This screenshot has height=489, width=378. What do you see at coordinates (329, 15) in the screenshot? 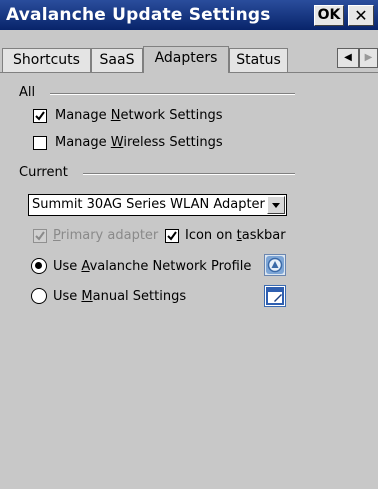
I see `ok-button: OK` at bounding box center [329, 15].